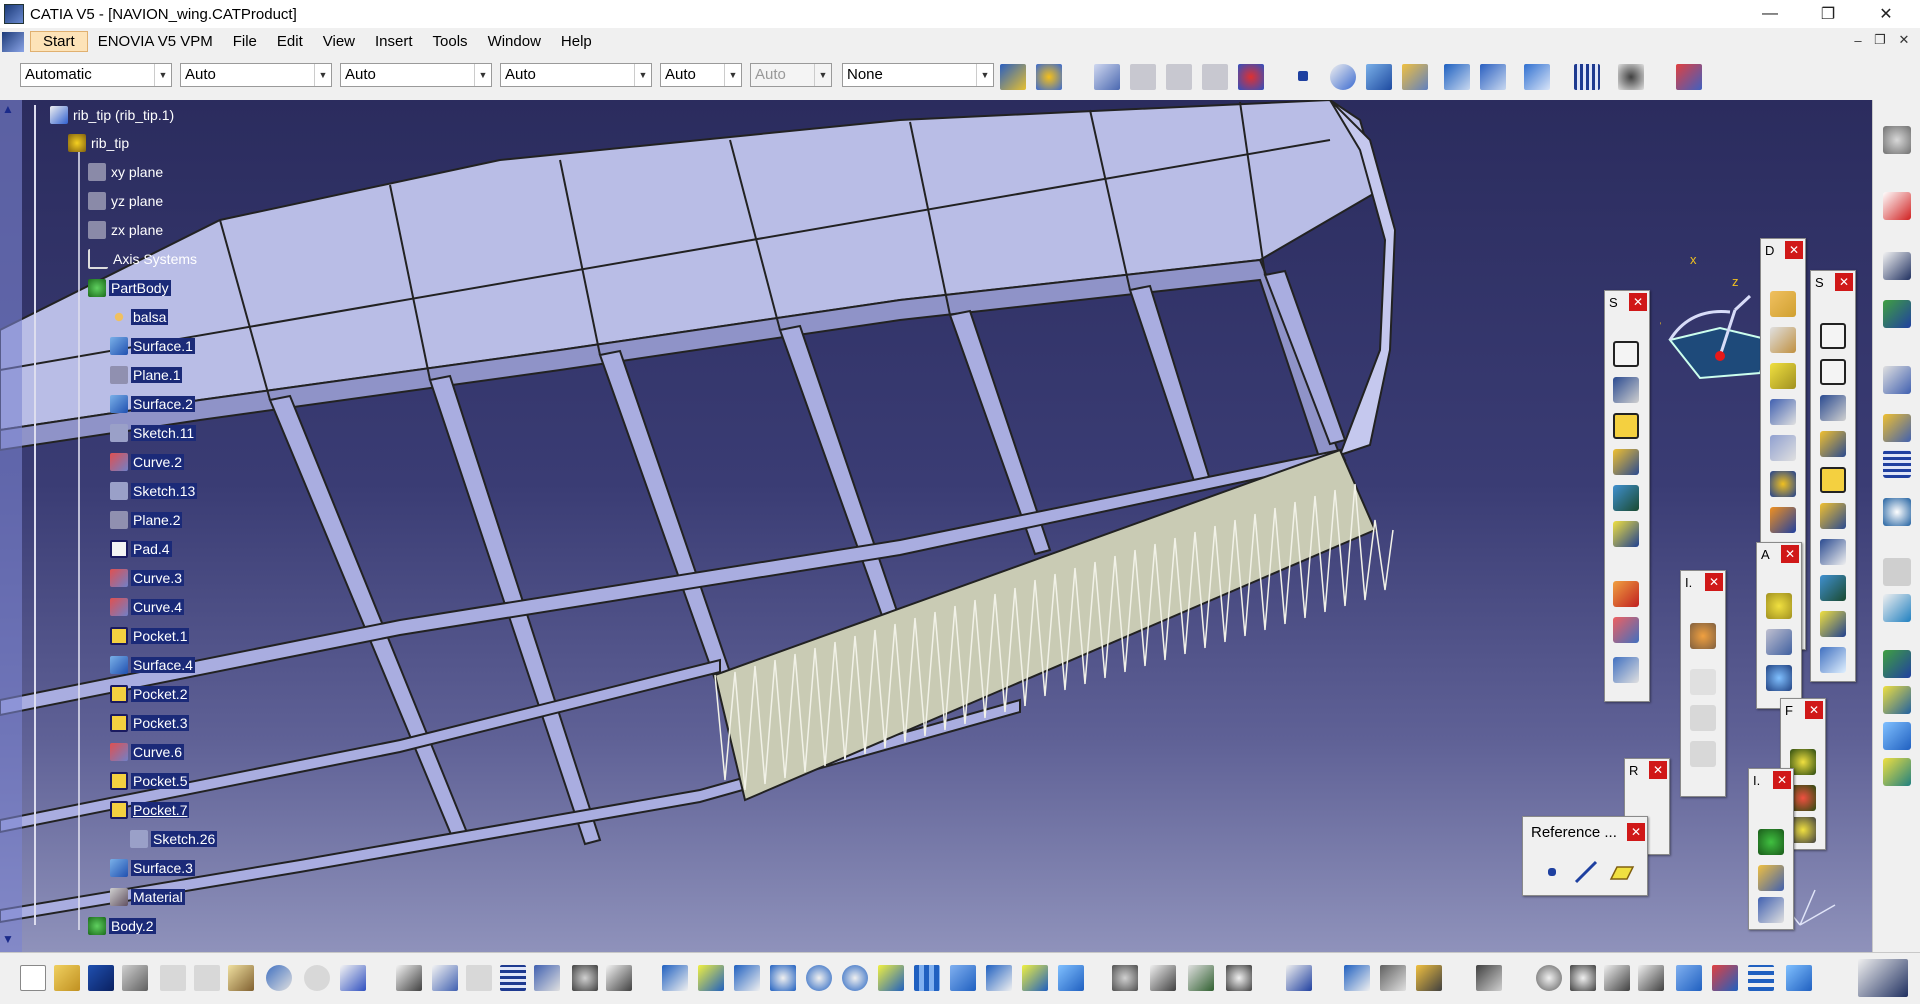 This screenshot has width=1920, height=1004. I want to click on target-icon, so click(1783, 484).